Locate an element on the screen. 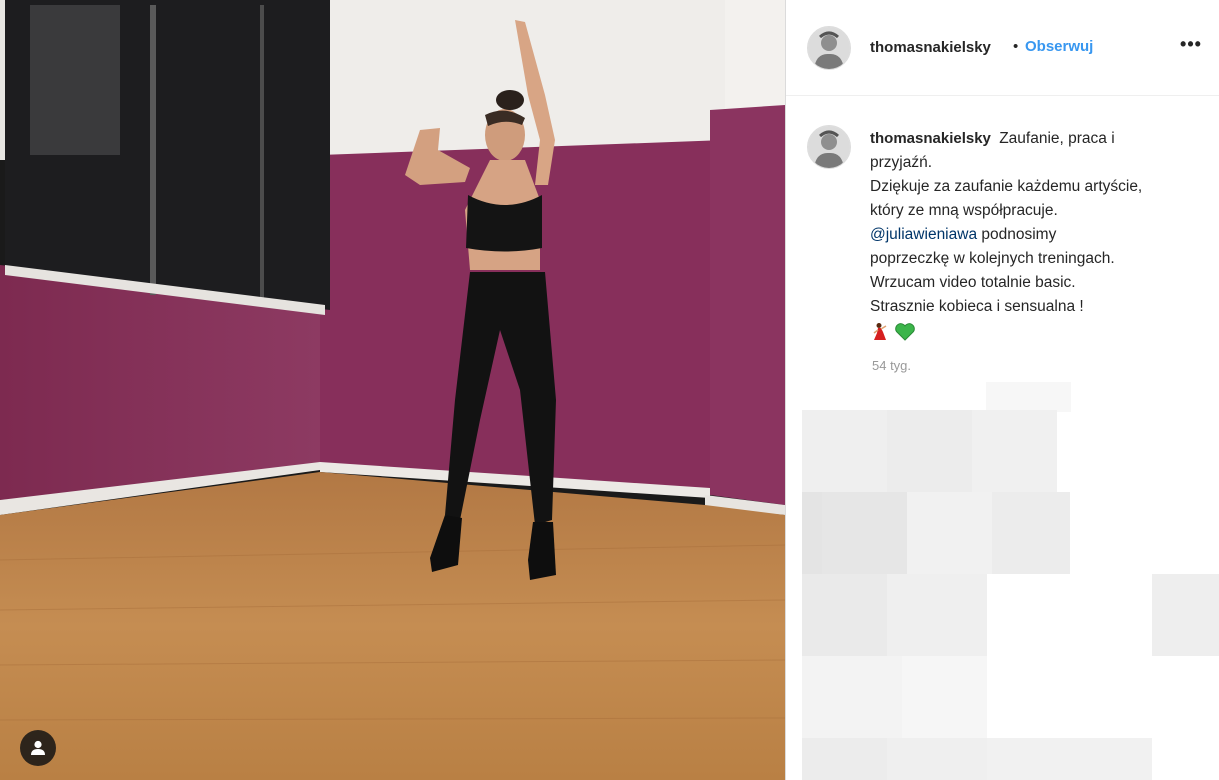  follow-button: Obserwuj is located at coordinates (1059, 46).